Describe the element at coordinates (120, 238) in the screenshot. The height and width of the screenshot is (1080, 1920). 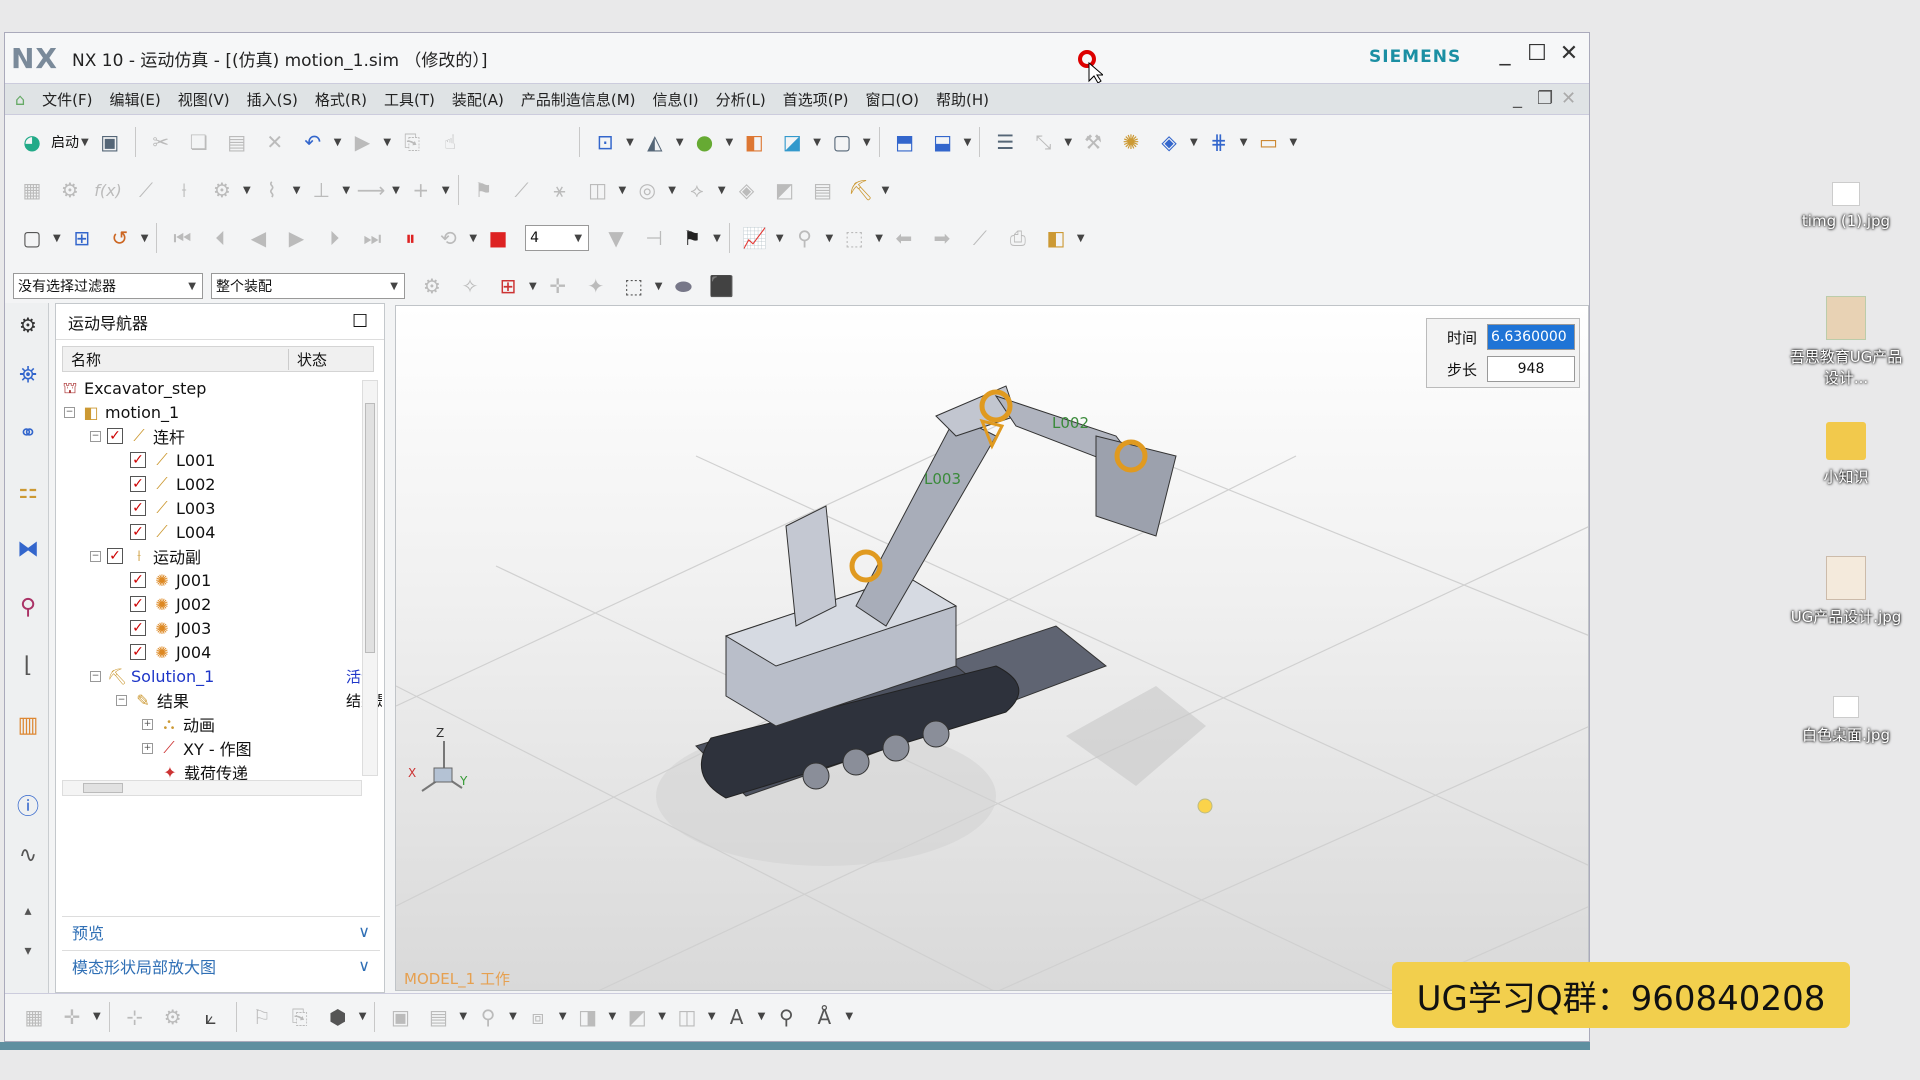
I see `reset-icon: ↺` at that location.